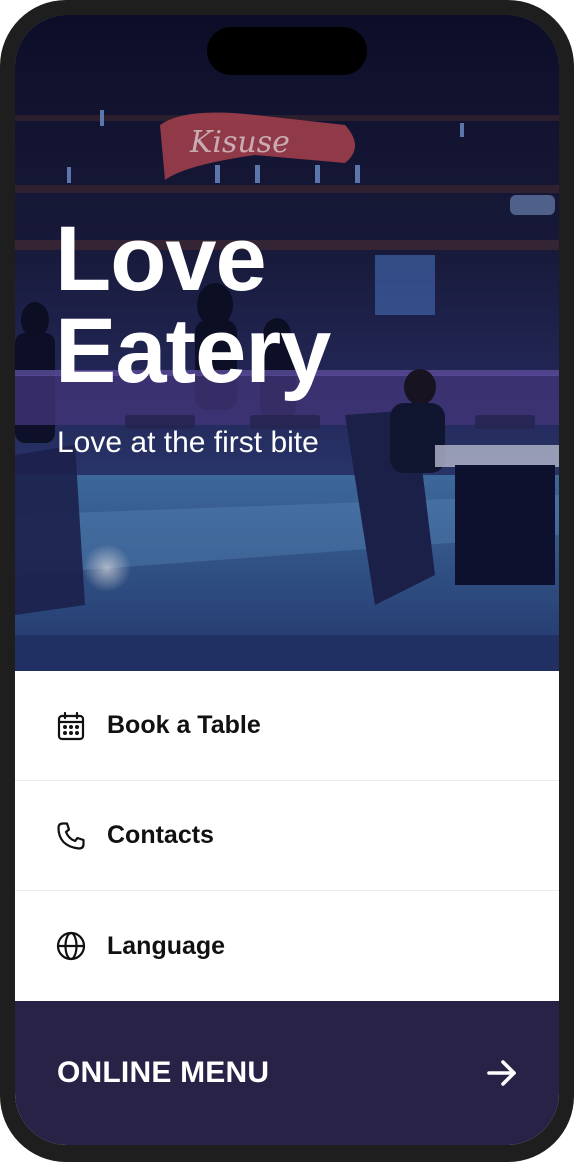 This screenshot has width=574, height=1162. Describe the element at coordinates (71, 836) in the screenshot. I see `phone-icon` at that location.